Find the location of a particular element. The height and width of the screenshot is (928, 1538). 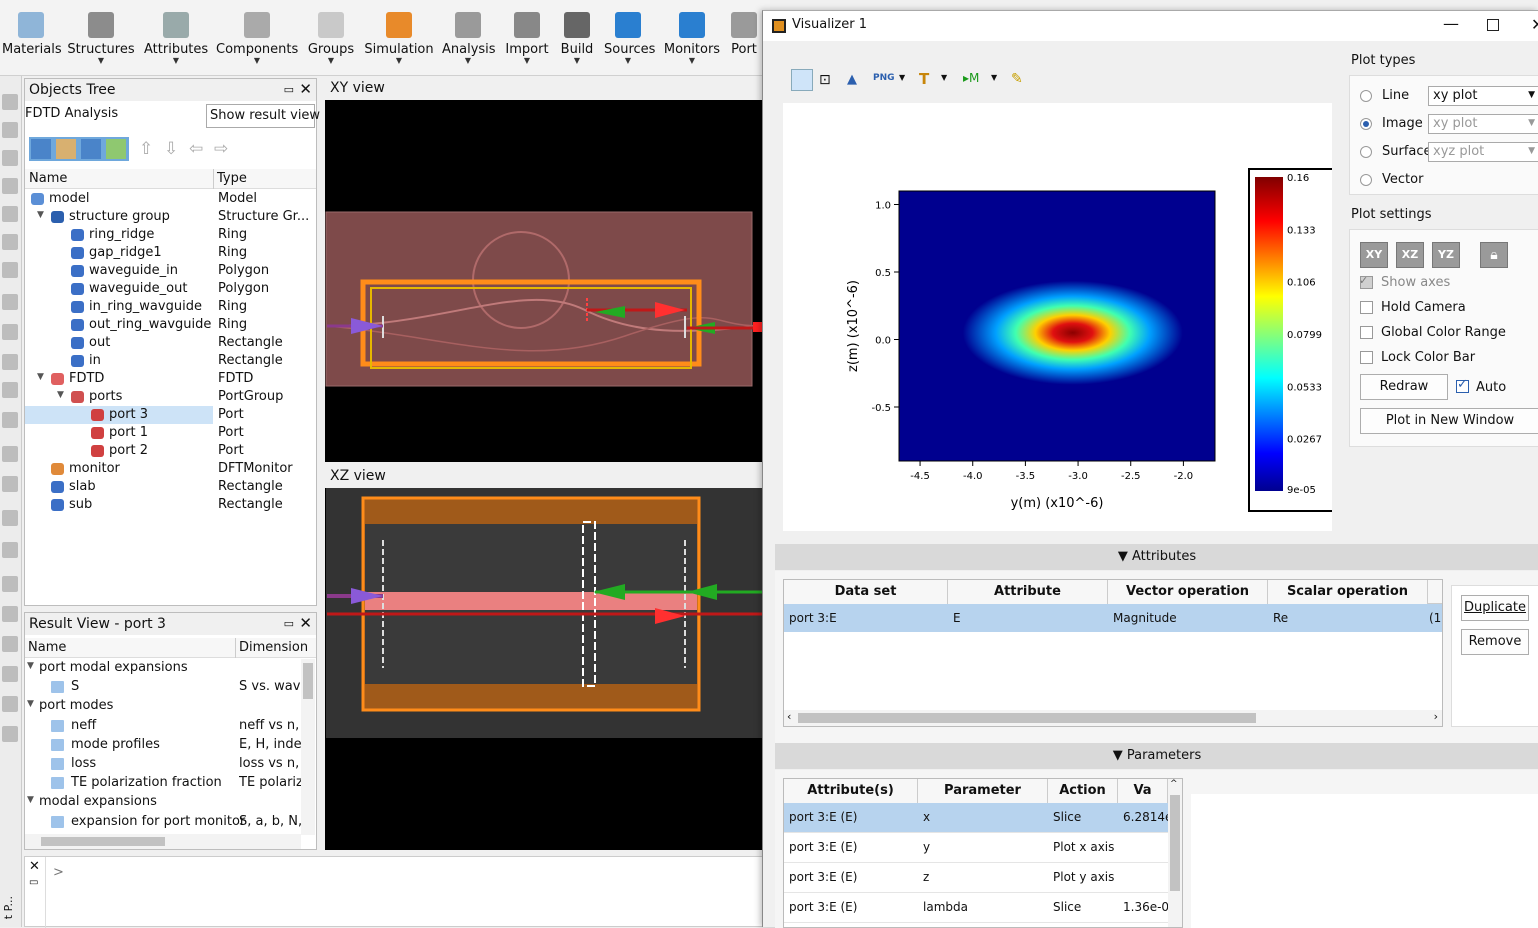

toolbar-simulation-button: Simulation ▼ is located at coordinates (399, 38).